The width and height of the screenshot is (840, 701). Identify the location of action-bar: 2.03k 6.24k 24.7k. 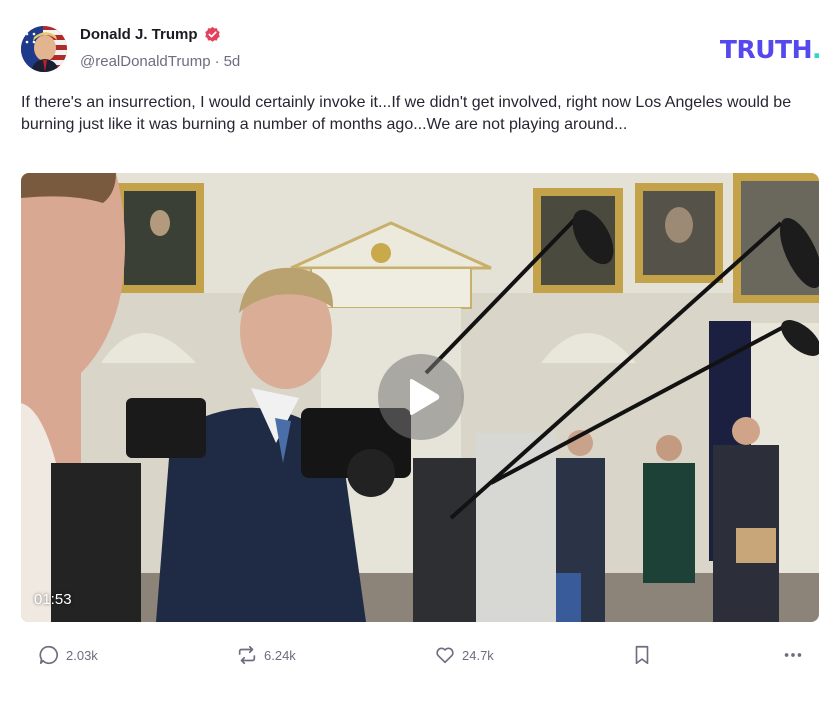
(420, 658).